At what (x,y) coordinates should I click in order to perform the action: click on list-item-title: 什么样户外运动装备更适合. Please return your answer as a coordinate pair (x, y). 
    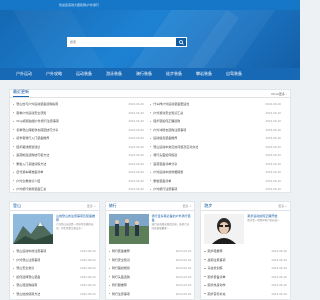
    Looking at the image, I should click on (169, 104).